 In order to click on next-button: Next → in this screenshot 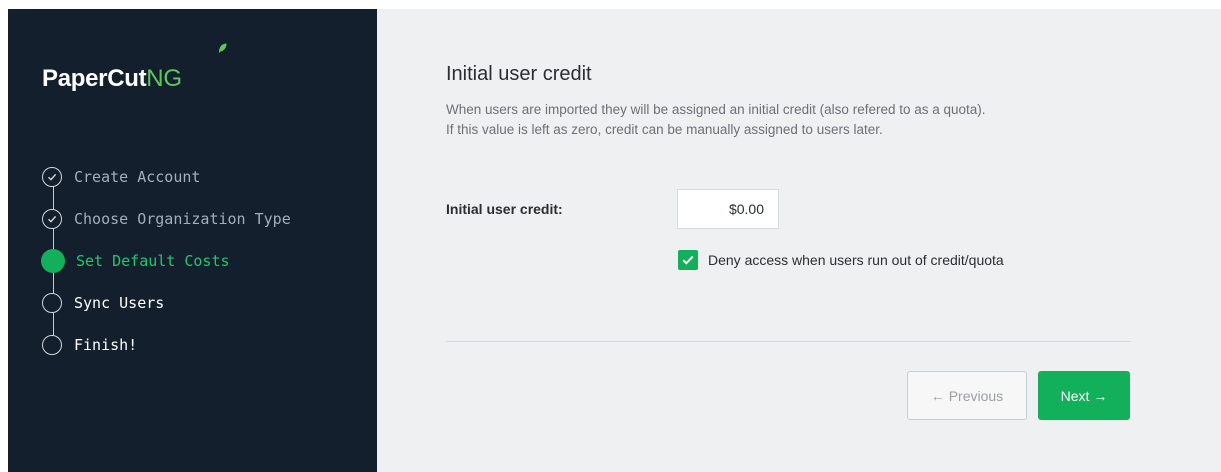, I will do `click(1084, 395)`.